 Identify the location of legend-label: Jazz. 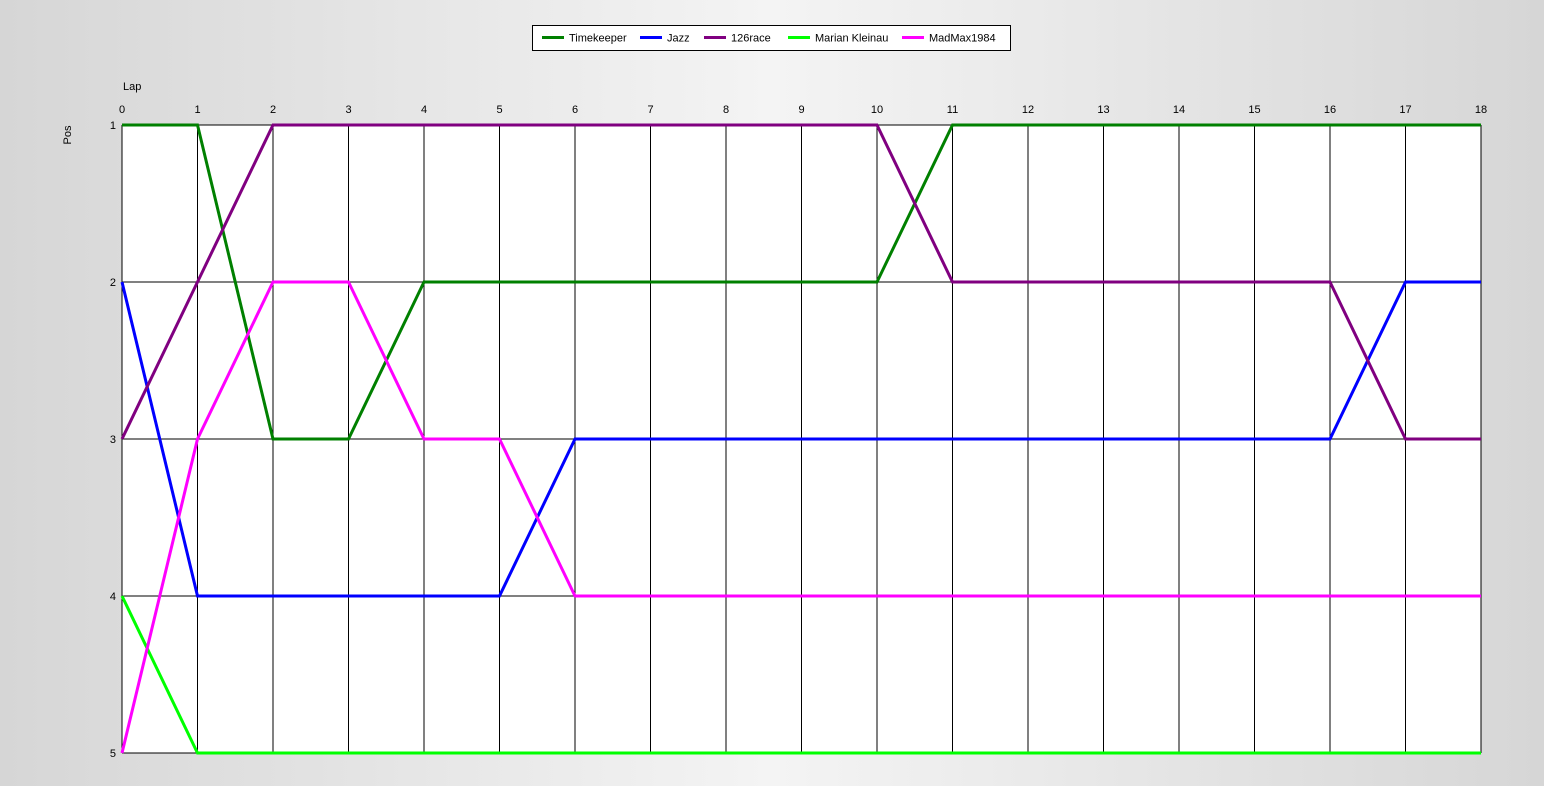
(678, 39).